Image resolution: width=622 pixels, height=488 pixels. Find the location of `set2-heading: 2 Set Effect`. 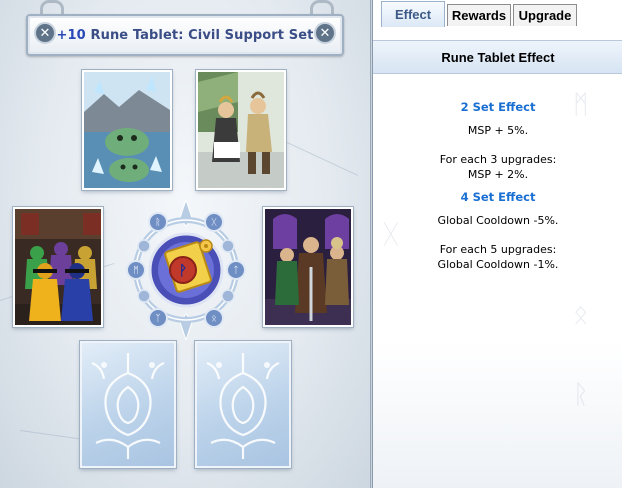

set2-heading: 2 Set Effect is located at coordinates (498, 107).